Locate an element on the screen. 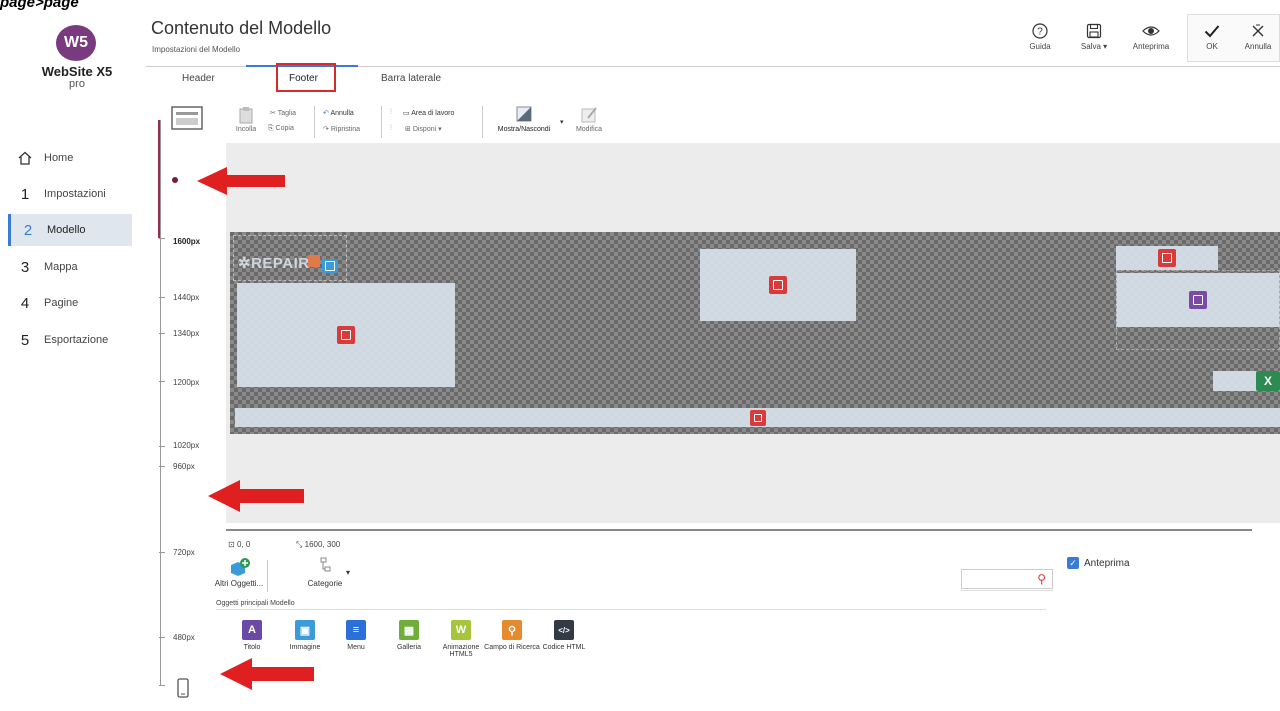 The height and width of the screenshot is (711, 1280). nav-label: Mappa is located at coordinates (61, 267).